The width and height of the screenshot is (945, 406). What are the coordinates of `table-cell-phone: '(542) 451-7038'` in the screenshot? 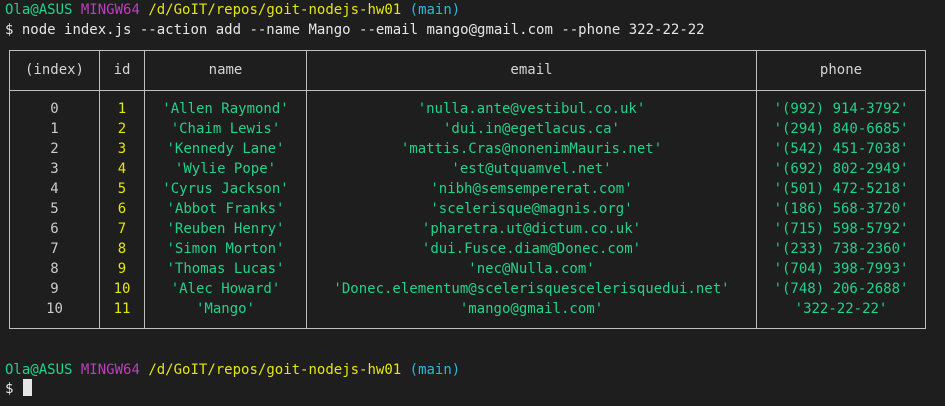 It's located at (841, 149).